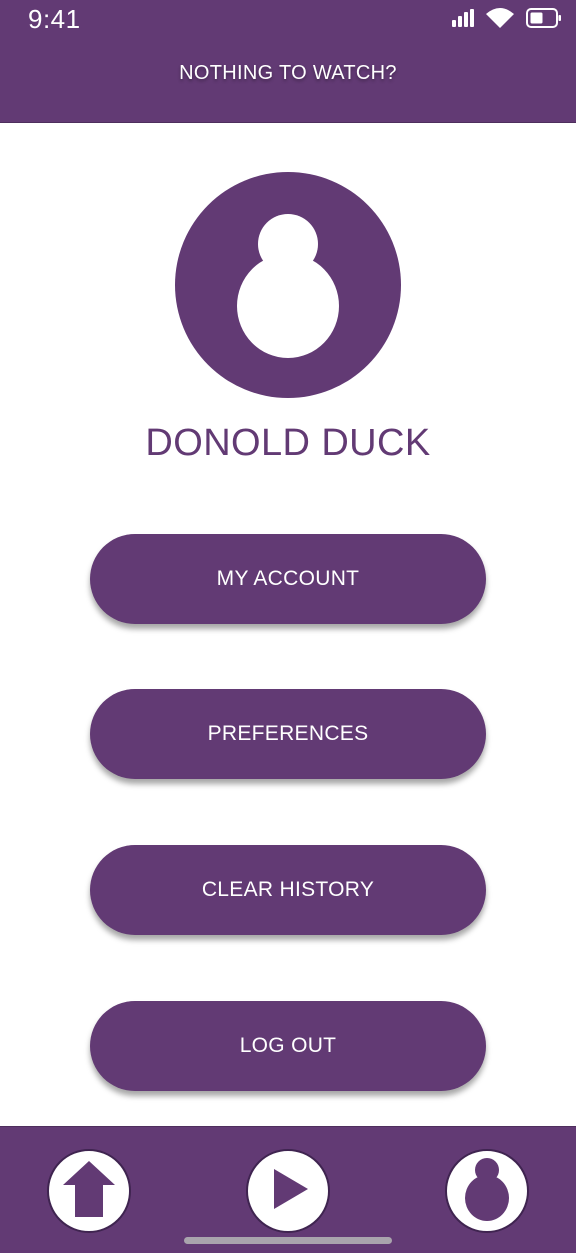 Image resolution: width=576 pixels, height=1253 pixels. I want to click on status-bar: 9:41, so click(288, 24).